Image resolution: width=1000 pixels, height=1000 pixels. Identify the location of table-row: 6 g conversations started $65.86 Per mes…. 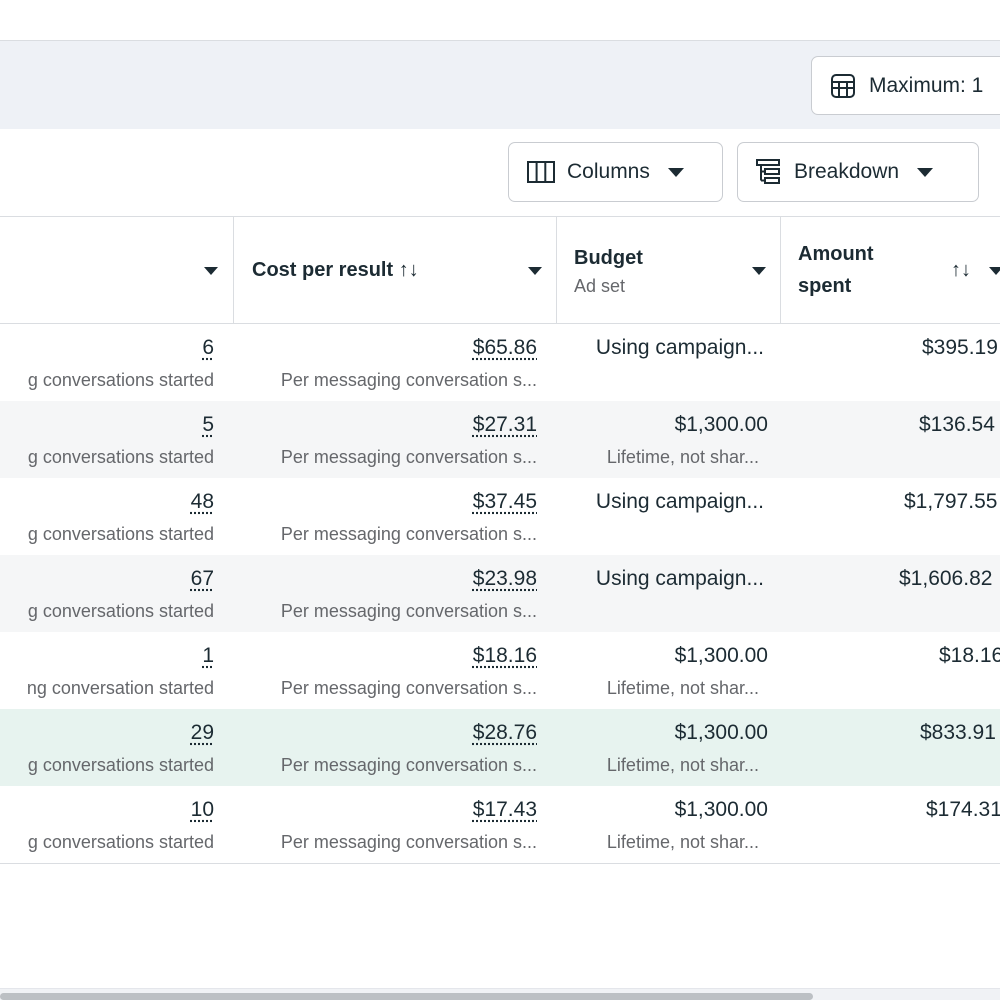
(500, 362).